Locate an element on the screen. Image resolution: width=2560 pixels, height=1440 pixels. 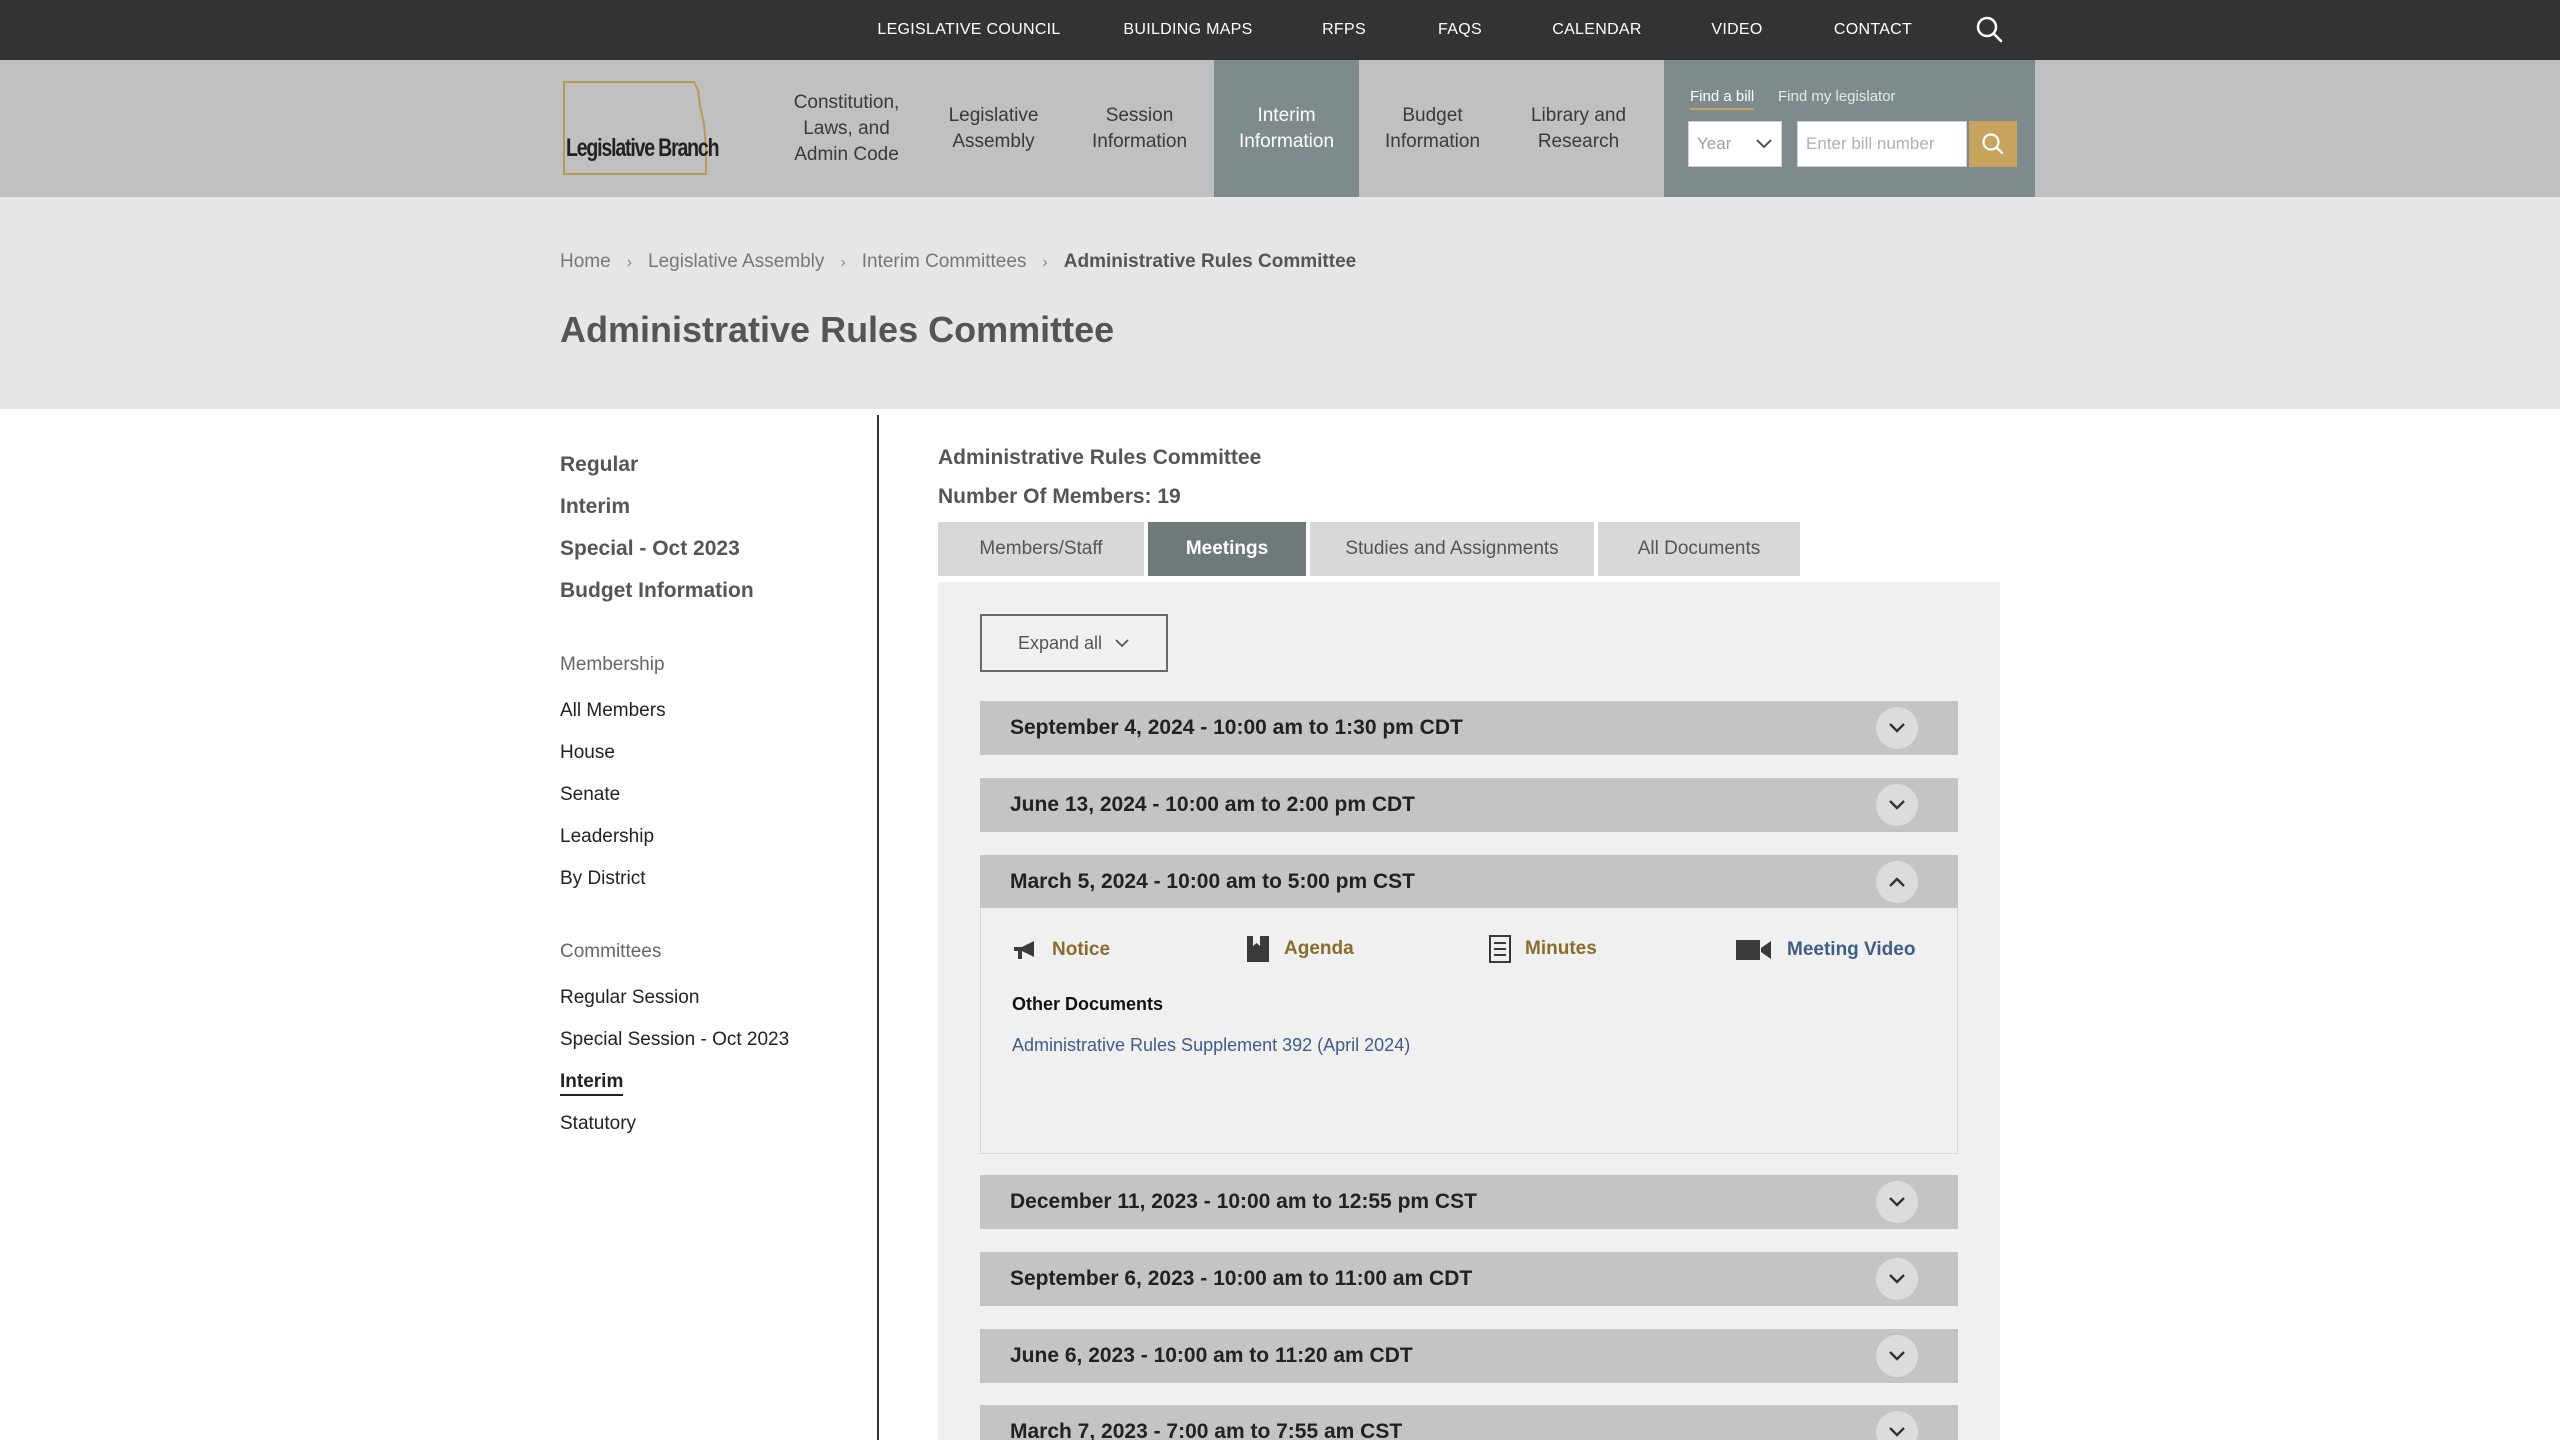
minutes-label: Minutes is located at coordinates (1561, 948).